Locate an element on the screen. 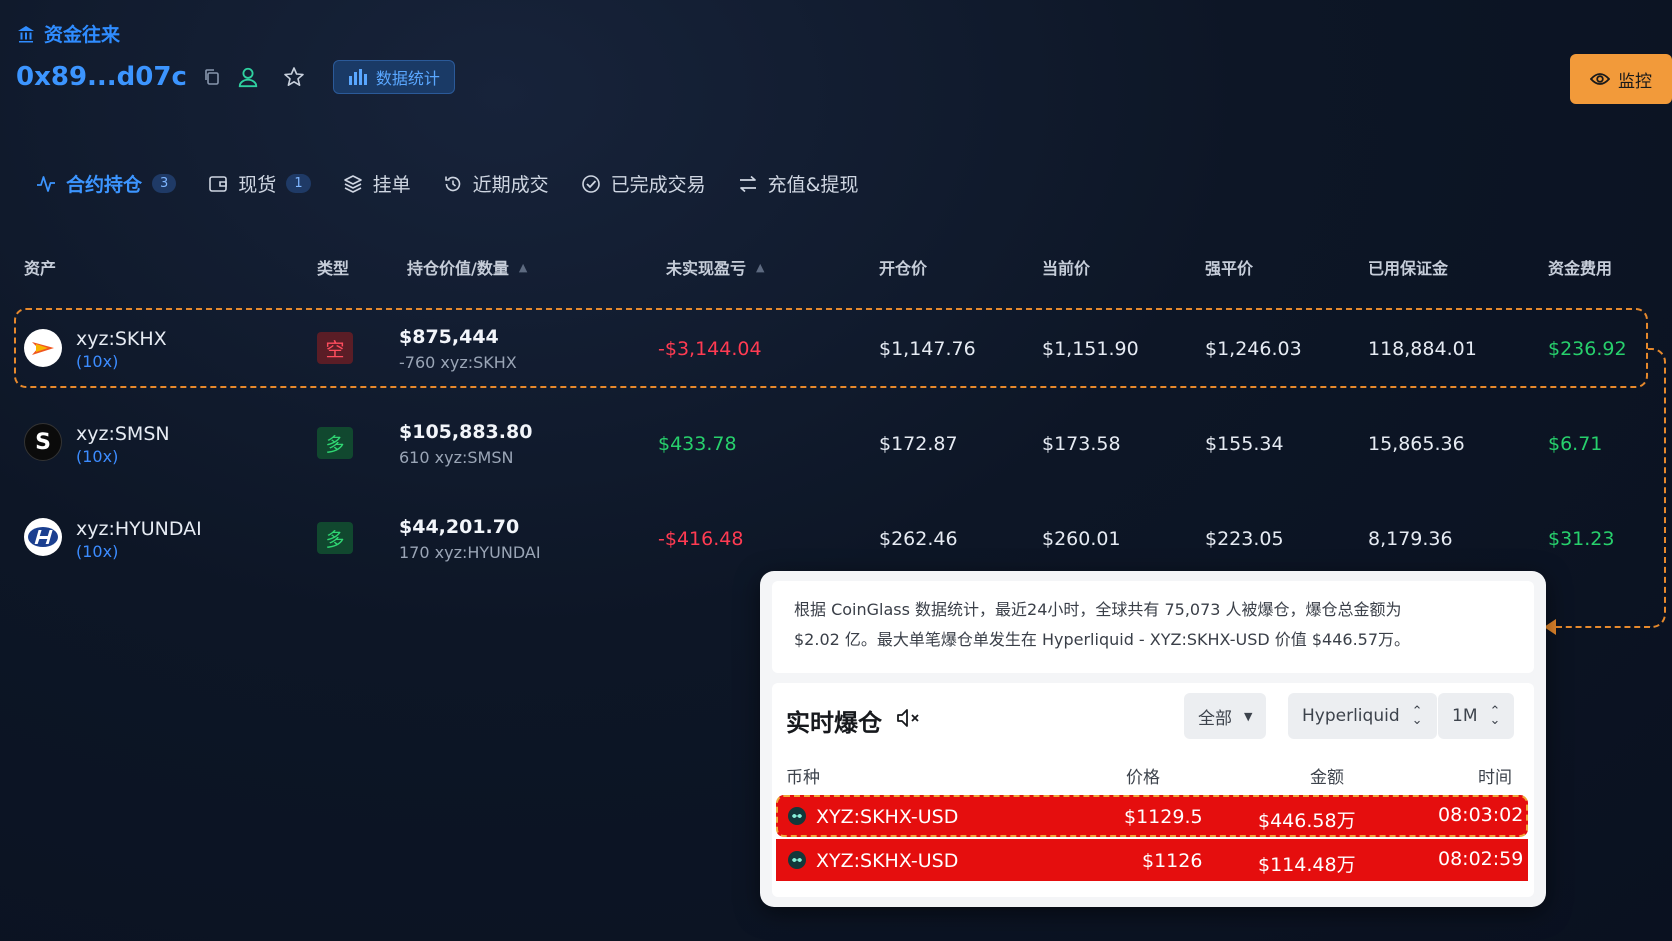  mute-icon is located at coordinates (909, 721).